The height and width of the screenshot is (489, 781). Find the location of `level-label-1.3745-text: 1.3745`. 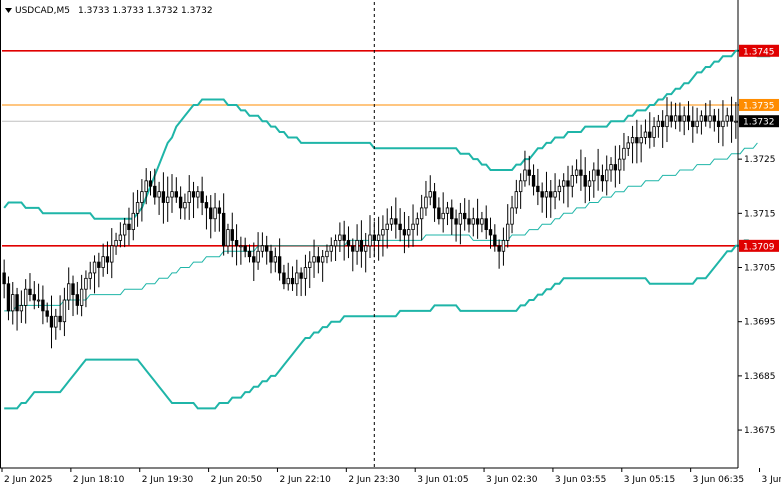

level-label-1.3745-text: 1.3745 is located at coordinates (759, 52).